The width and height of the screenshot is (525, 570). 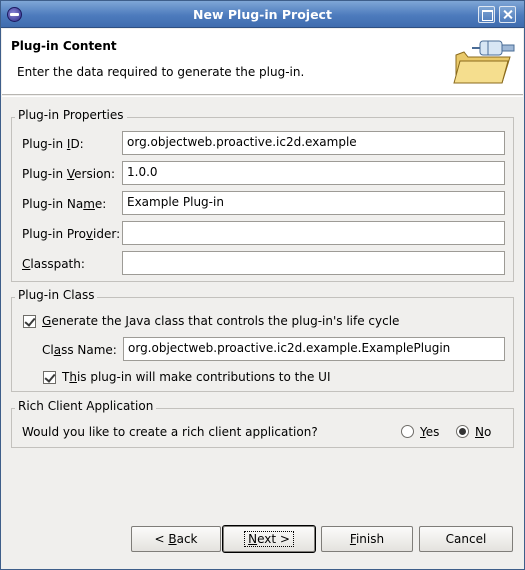 I want to click on cancel-button: Cancel, so click(x=466, y=539).